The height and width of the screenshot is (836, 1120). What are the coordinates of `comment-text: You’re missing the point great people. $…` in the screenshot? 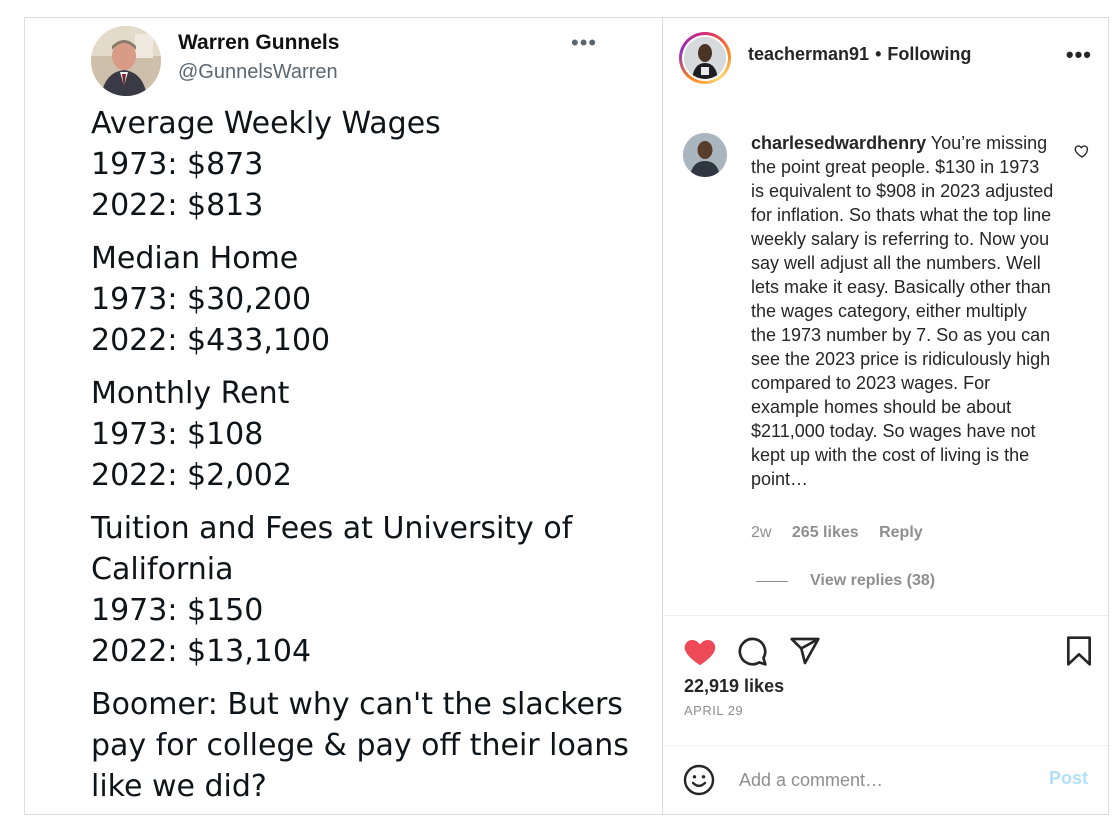 It's located at (902, 311).